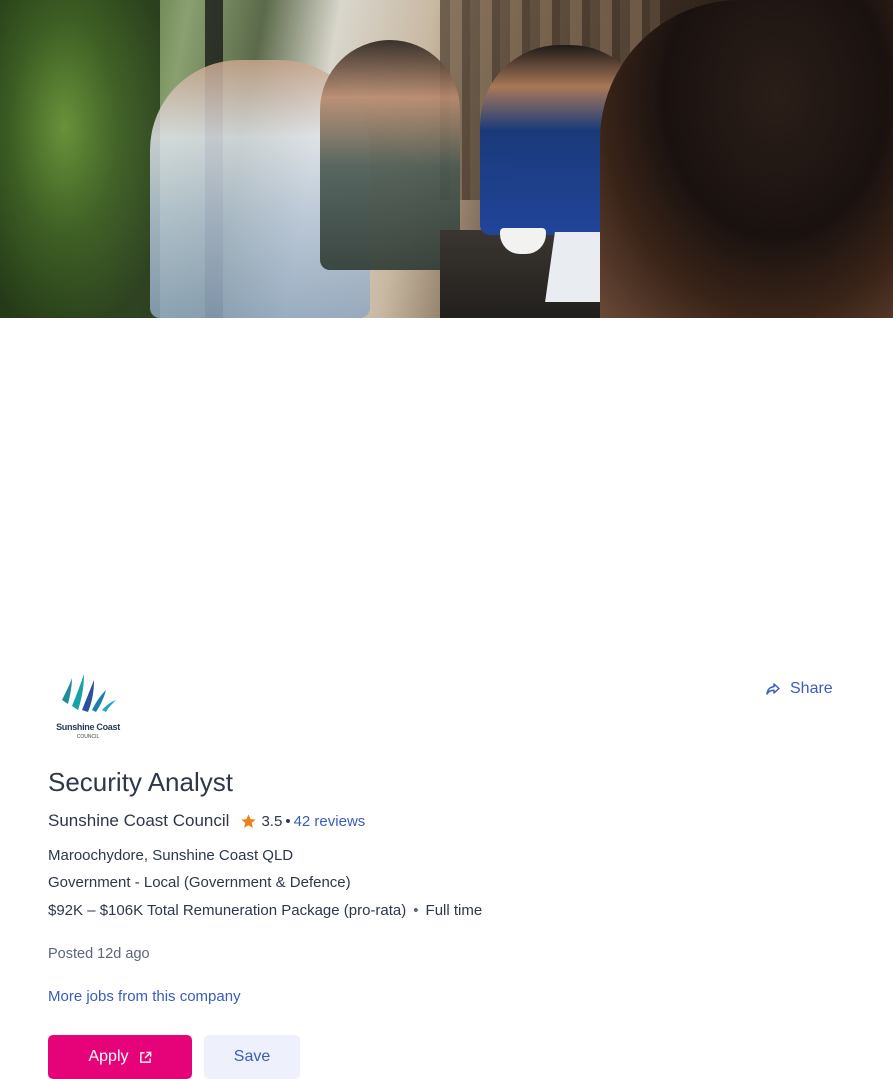  What do you see at coordinates (89, 693) in the screenshot?
I see `logo-mark` at bounding box center [89, 693].